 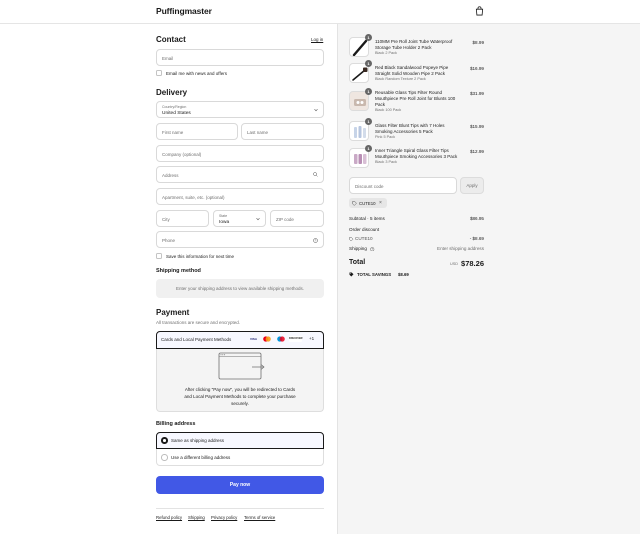 I want to click on payment-heading: Payment, so click(x=173, y=312).